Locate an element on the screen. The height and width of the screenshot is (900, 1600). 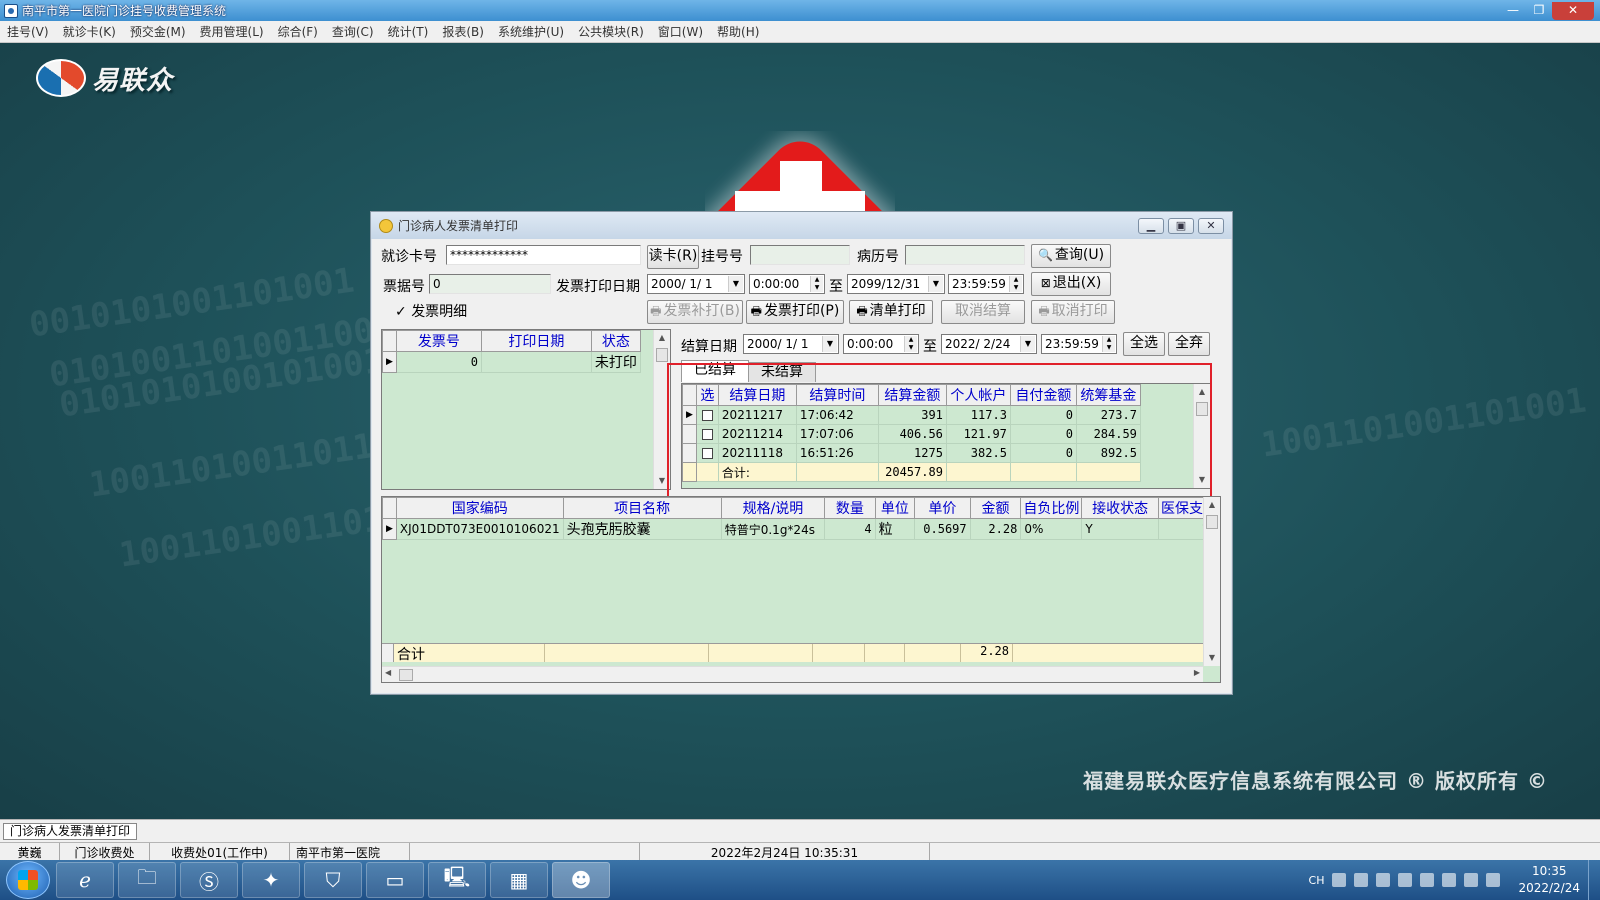
start-button is located at coordinates (28, 880).